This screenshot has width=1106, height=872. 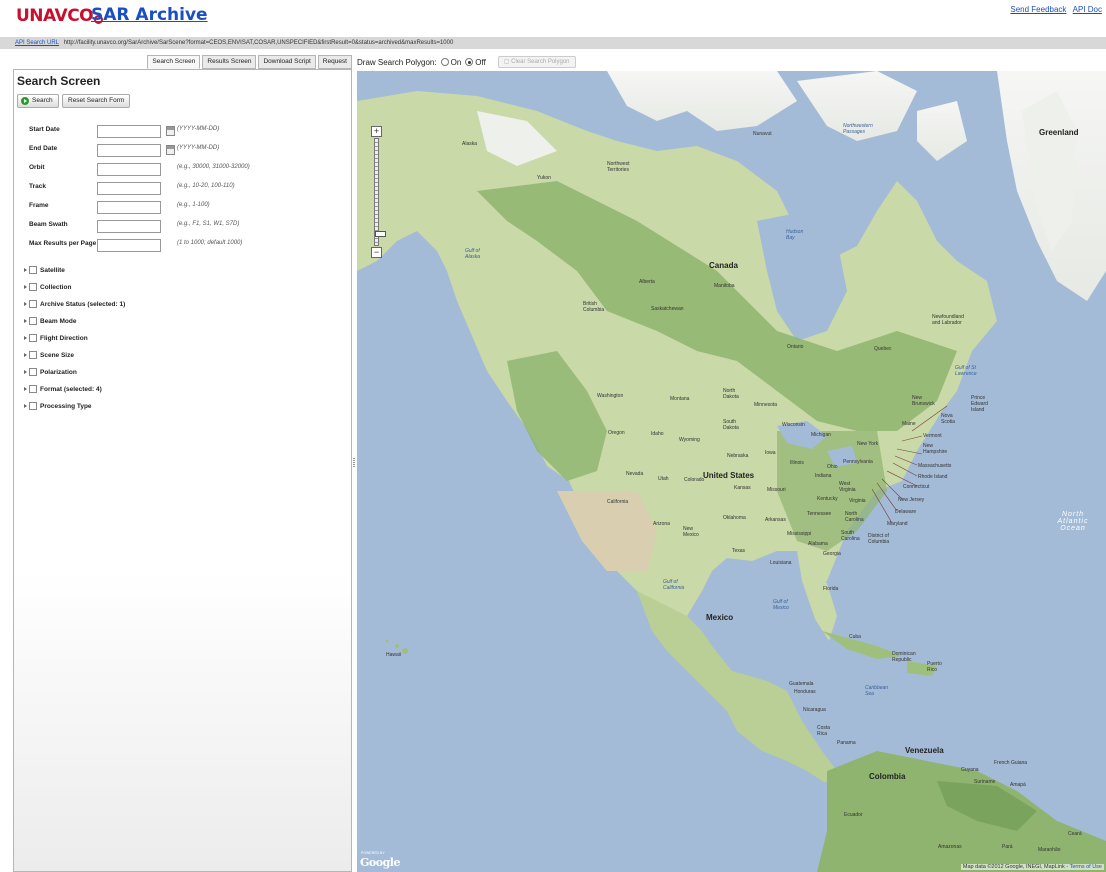 I want to click on panel-splitter-handle, so click(x=354, y=463).